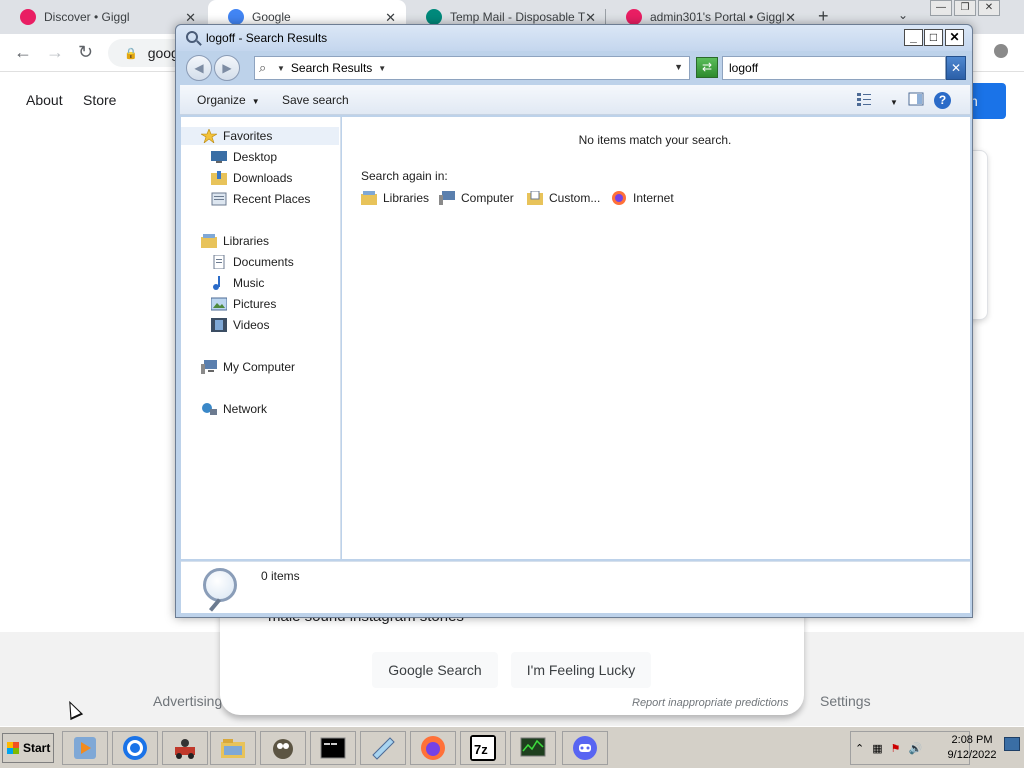 The height and width of the screenshot is (768, 1024). What do you see at coordinates (283, 748) in the screenshot?
I see `taskbar-gimp` at bounding box center [283, 748].